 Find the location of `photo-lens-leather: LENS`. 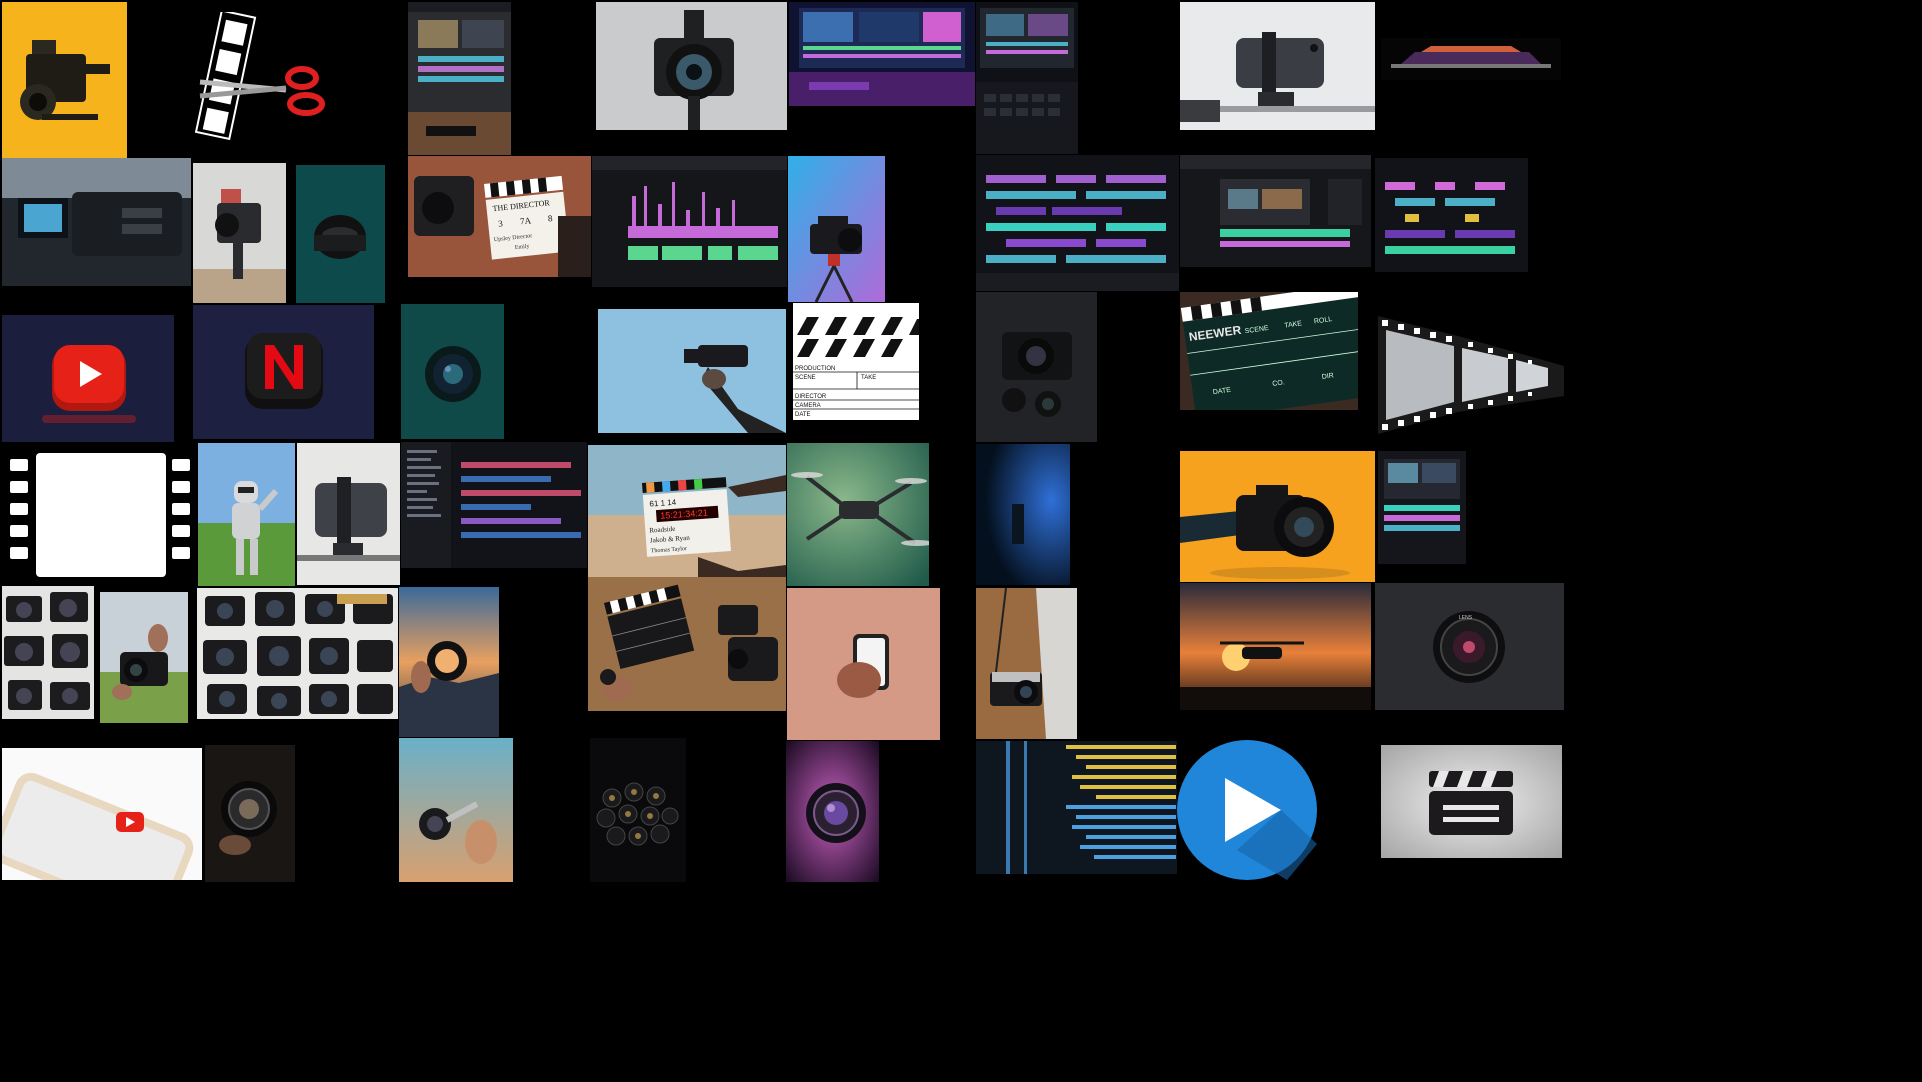

photo-lens-leather: LENS is located at coordinates (1469, 646).